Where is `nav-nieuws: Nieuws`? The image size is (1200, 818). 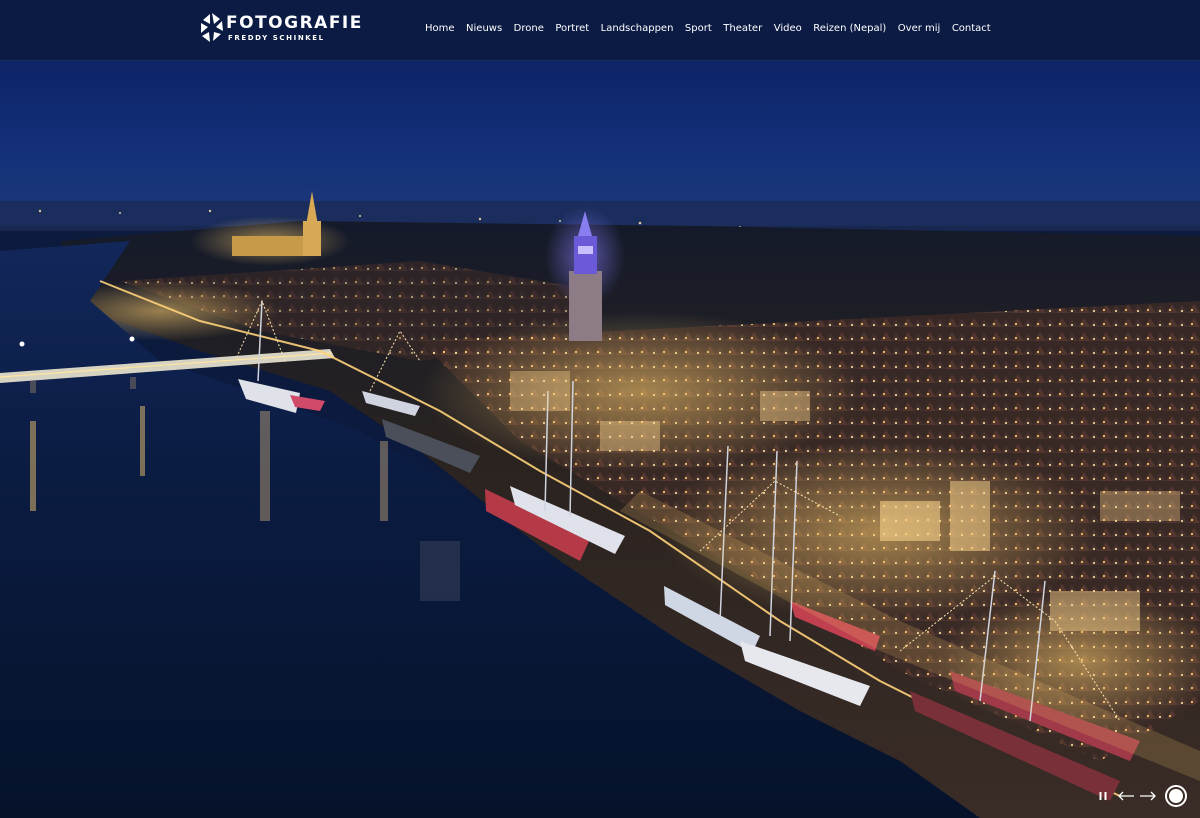
nav-nieuws: Nieuws is located at coordinates (484, 28).